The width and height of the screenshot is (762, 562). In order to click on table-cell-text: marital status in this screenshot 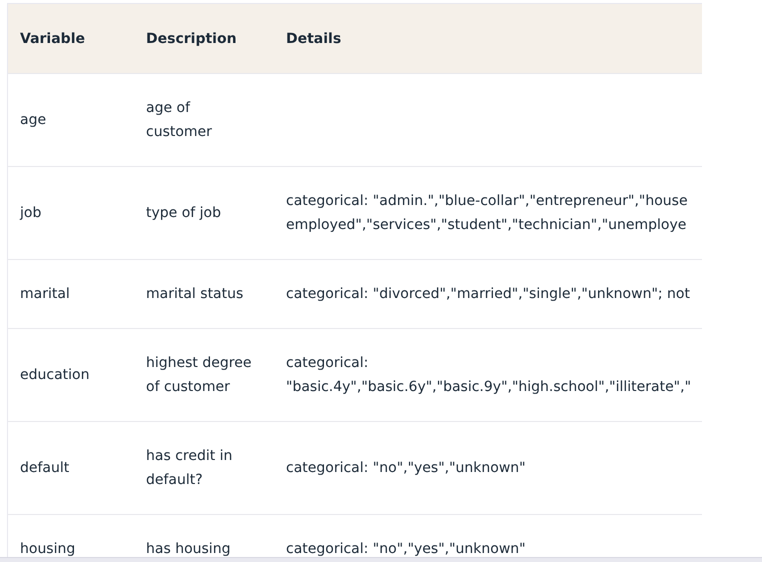, I will do `click(195, 294)`.